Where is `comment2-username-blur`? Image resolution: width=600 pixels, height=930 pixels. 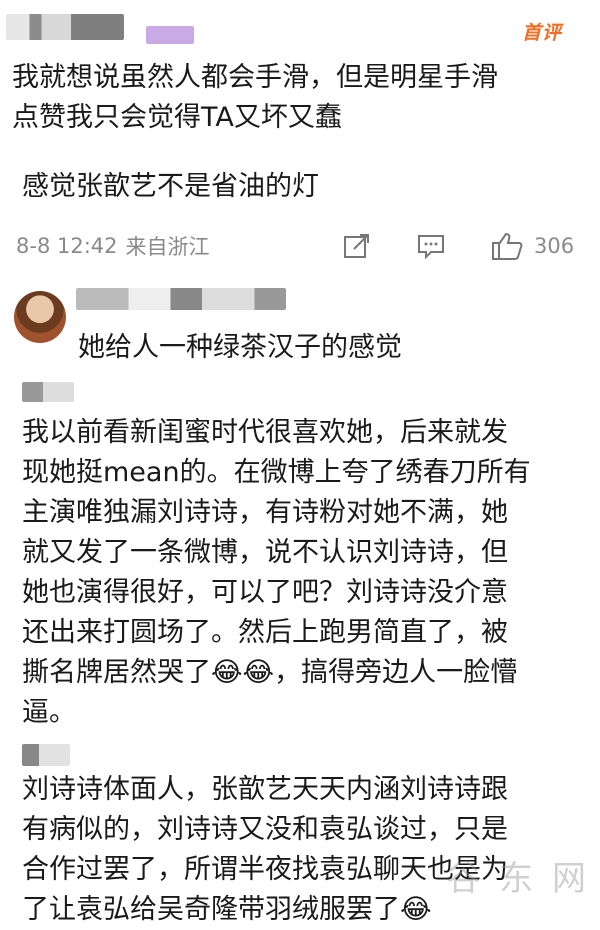 comment2-username-blur is located at coordinates (48, 392).